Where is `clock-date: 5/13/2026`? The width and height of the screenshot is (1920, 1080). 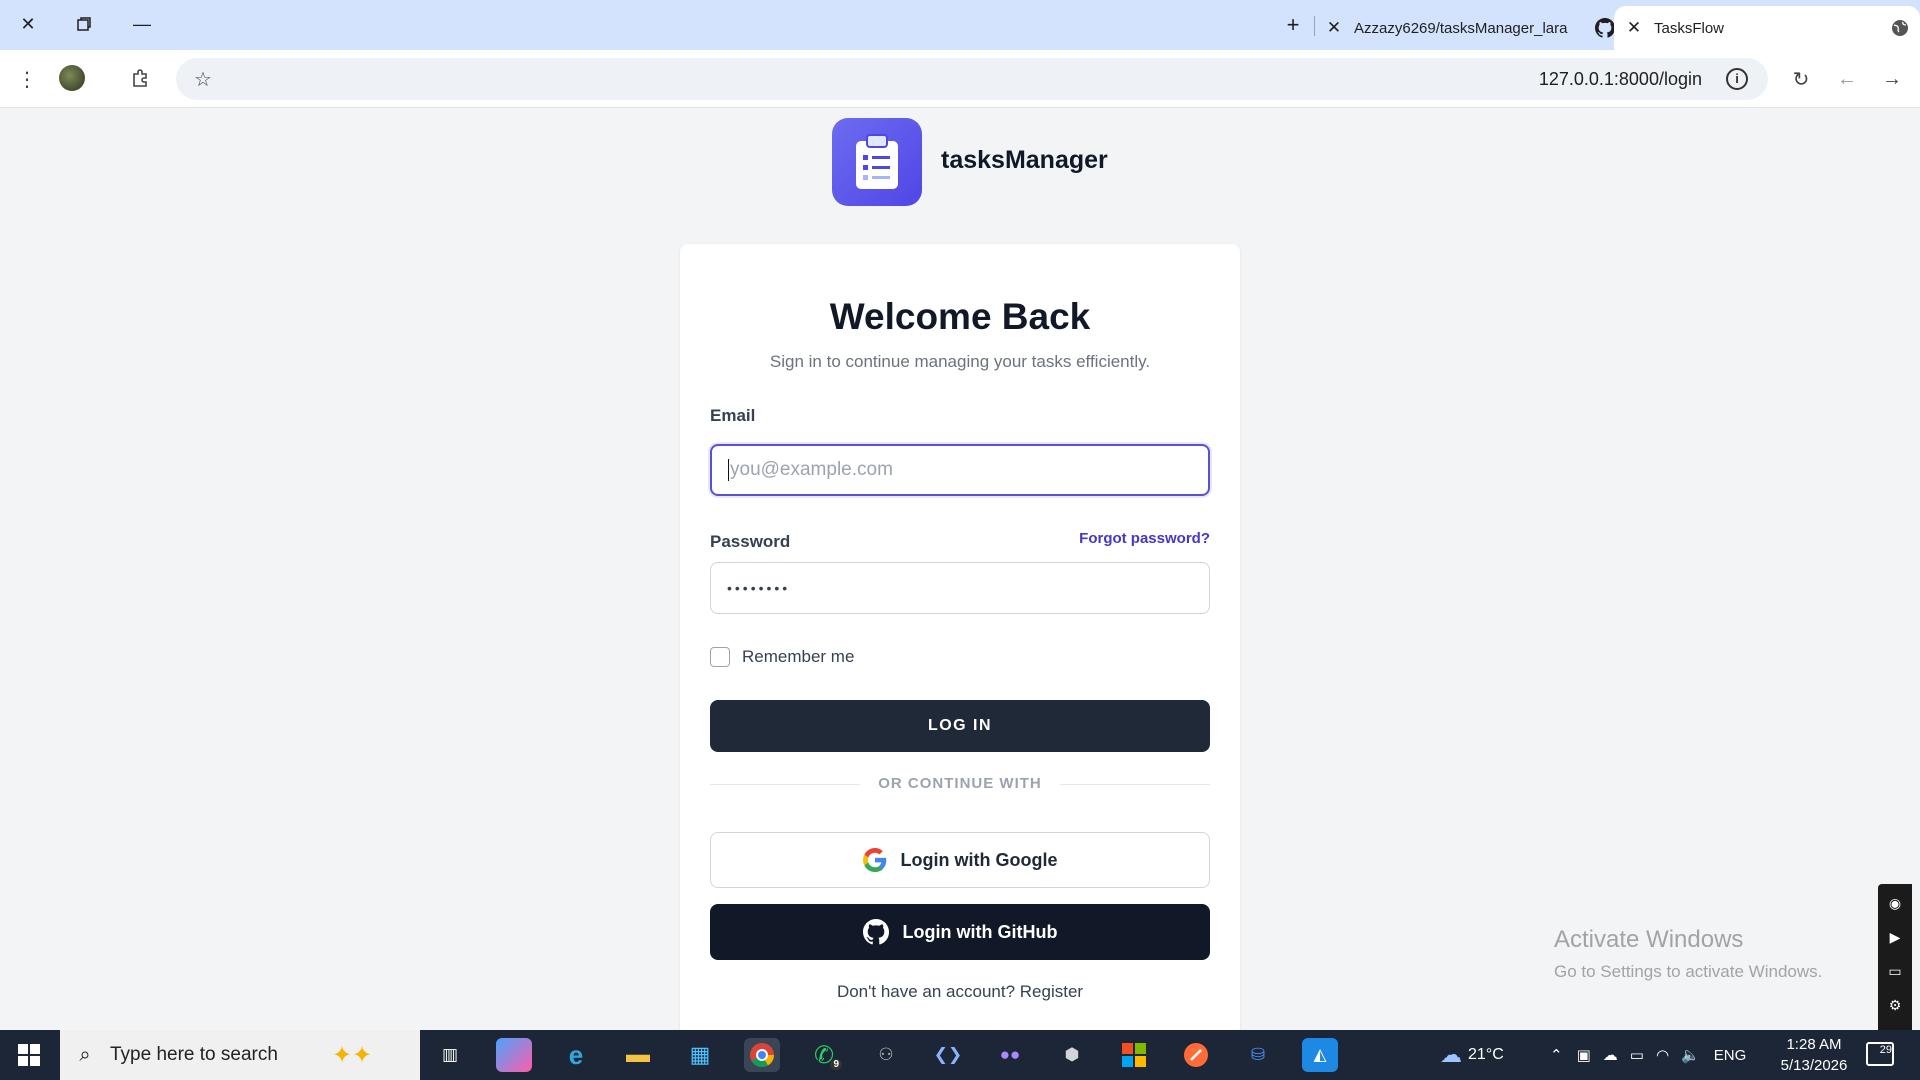
clock-date: 5/13/2026 is located at coordinates (1814, 1065).